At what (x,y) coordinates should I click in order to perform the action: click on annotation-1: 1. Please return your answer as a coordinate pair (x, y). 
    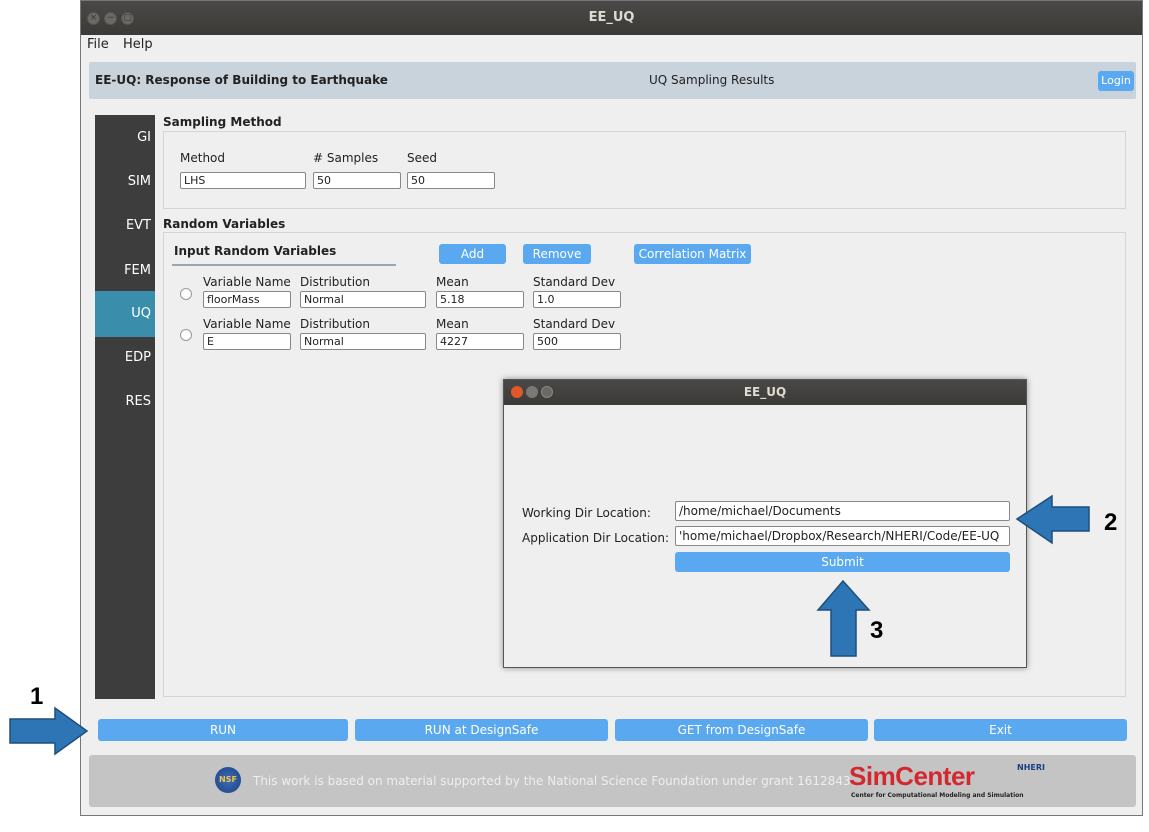
    Looking at the image, I should click on (37, 696).